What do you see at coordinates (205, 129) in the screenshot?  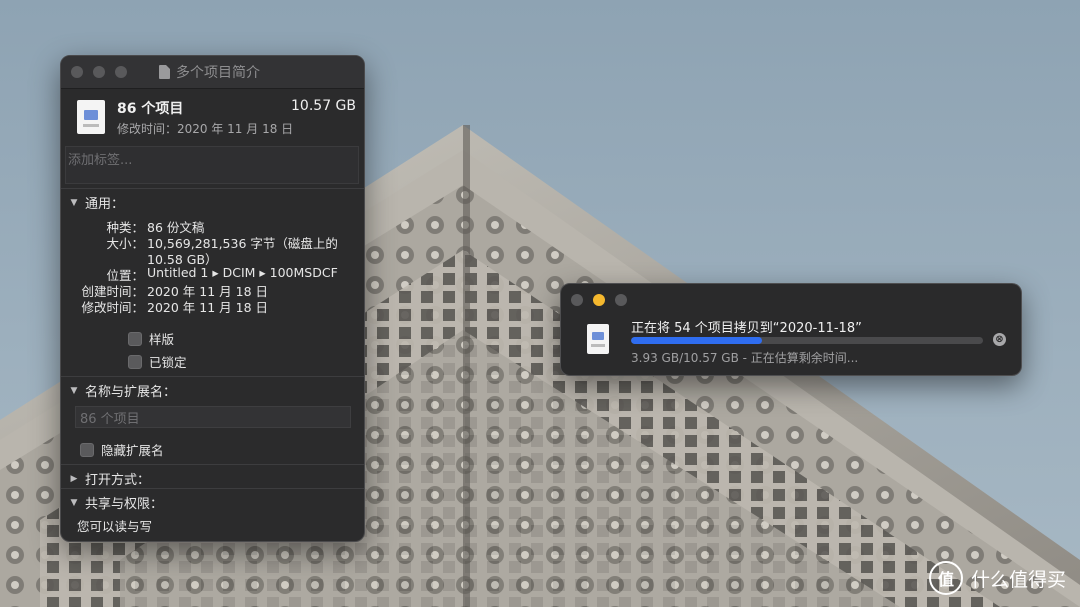 I see `modified-date: 修改时间：2020 年 11 月 18 日` at bounding box center [205, 129].